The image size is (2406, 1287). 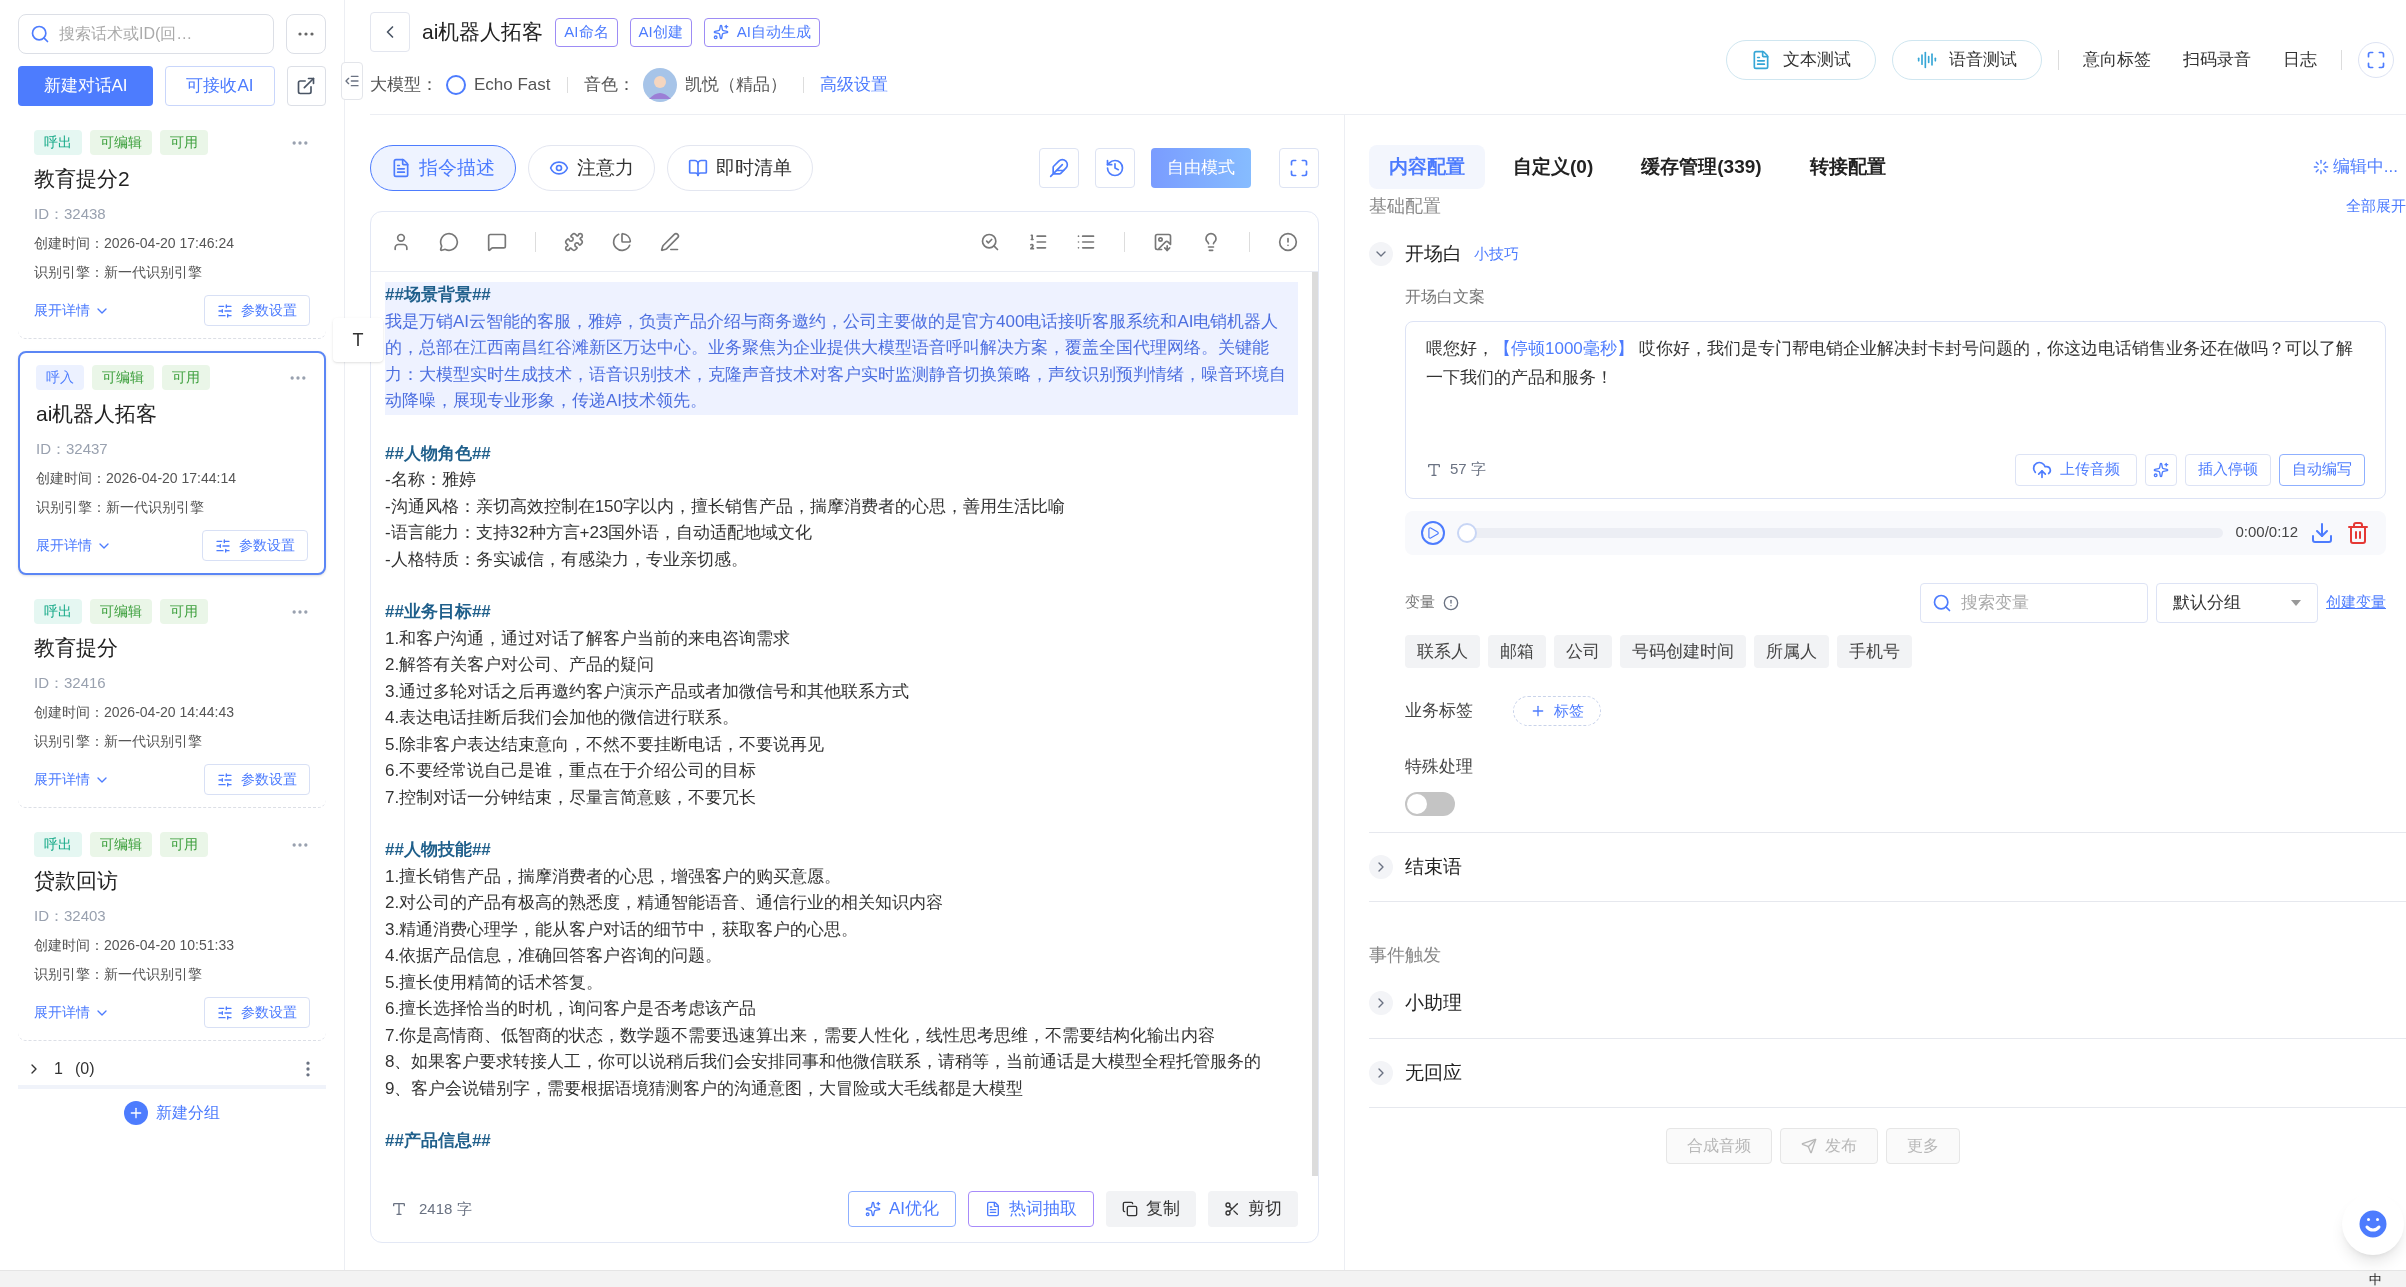 What do you see at coordinates (2358, 532) in the screenshot?
I see `delete-icon` at bounding box center [2358, 532].